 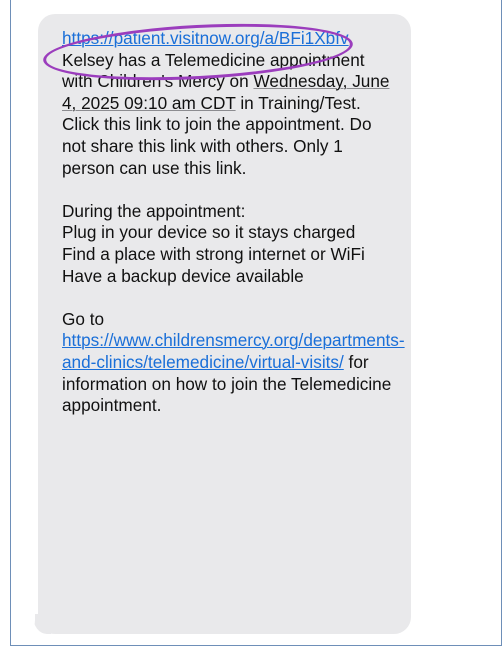 I want to click on during-heading: During the appointment:, so click(x=154, y=210).